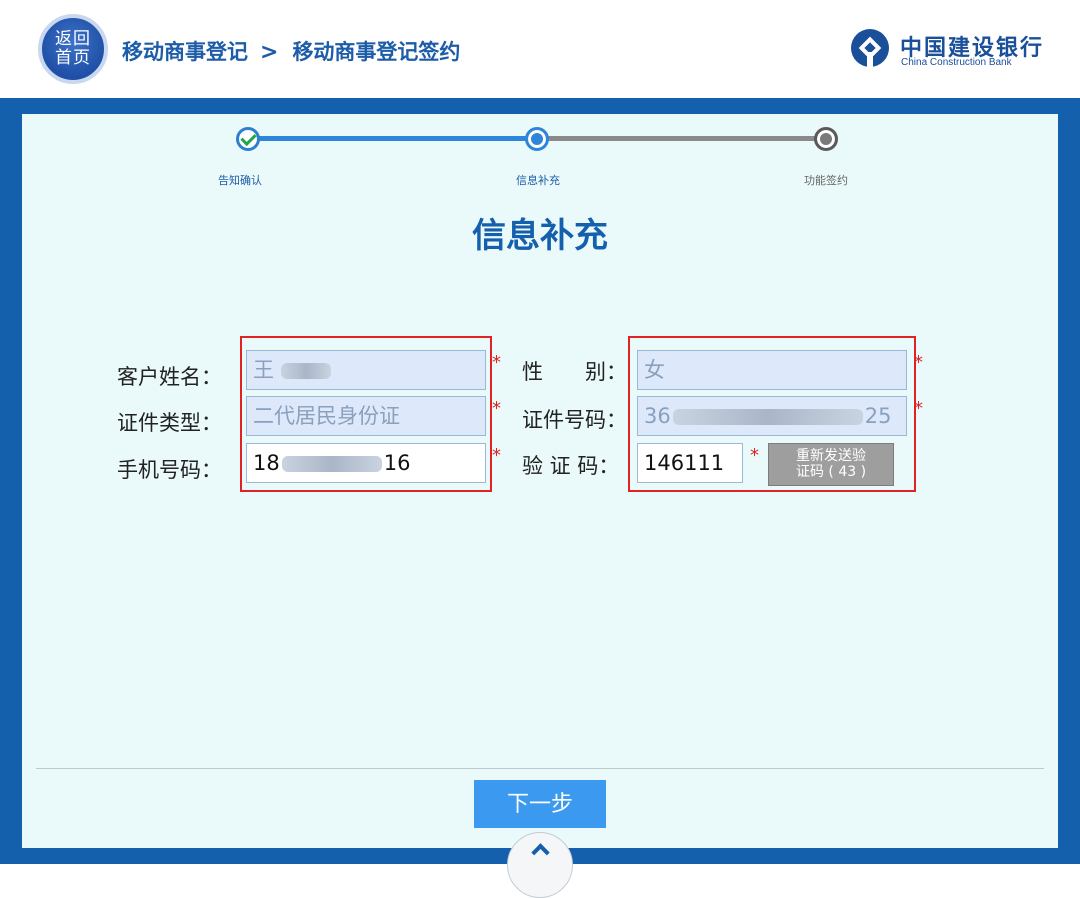 This screenshot has width=1080, height=898. Describe the element at coordinates (870, 48) in the screenshot. I see `ccb-logo-icon` at that location.